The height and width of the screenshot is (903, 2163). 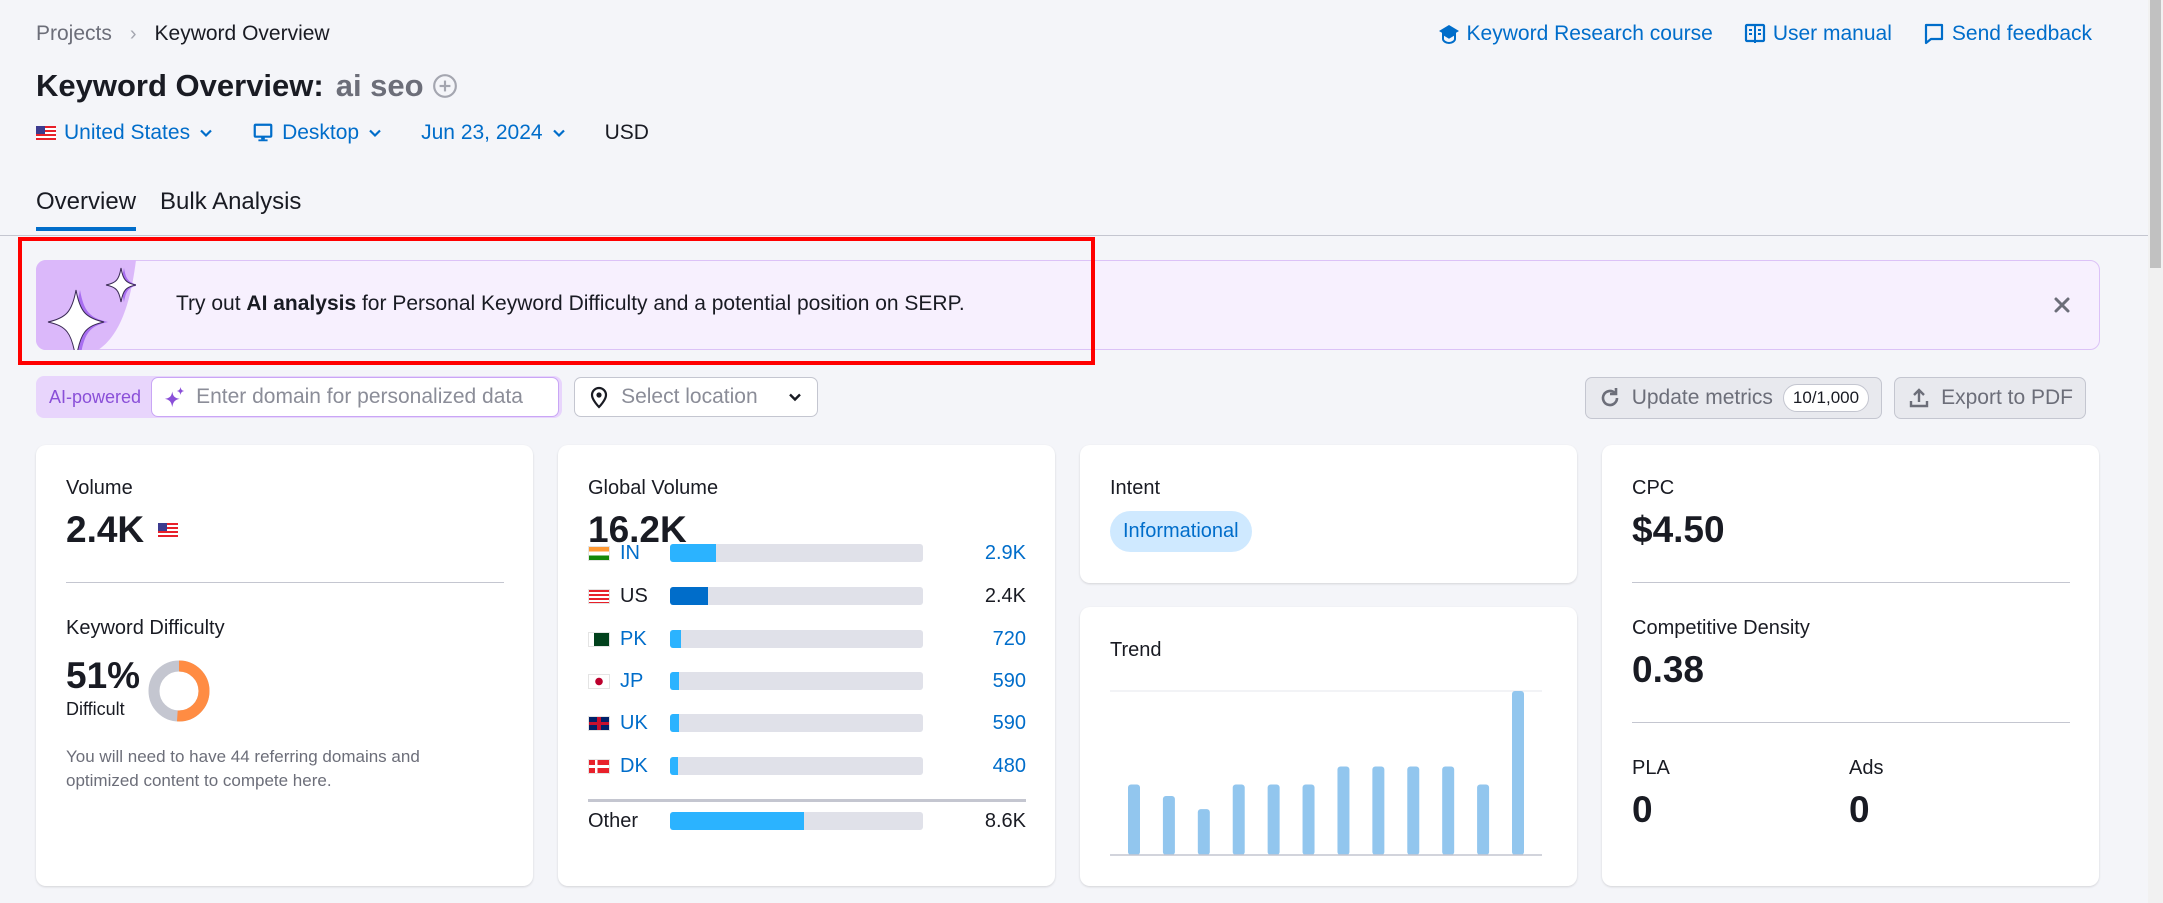 I want to click on keyword-research-course-link: Keyword Research course, so click(x=1575, y=34).